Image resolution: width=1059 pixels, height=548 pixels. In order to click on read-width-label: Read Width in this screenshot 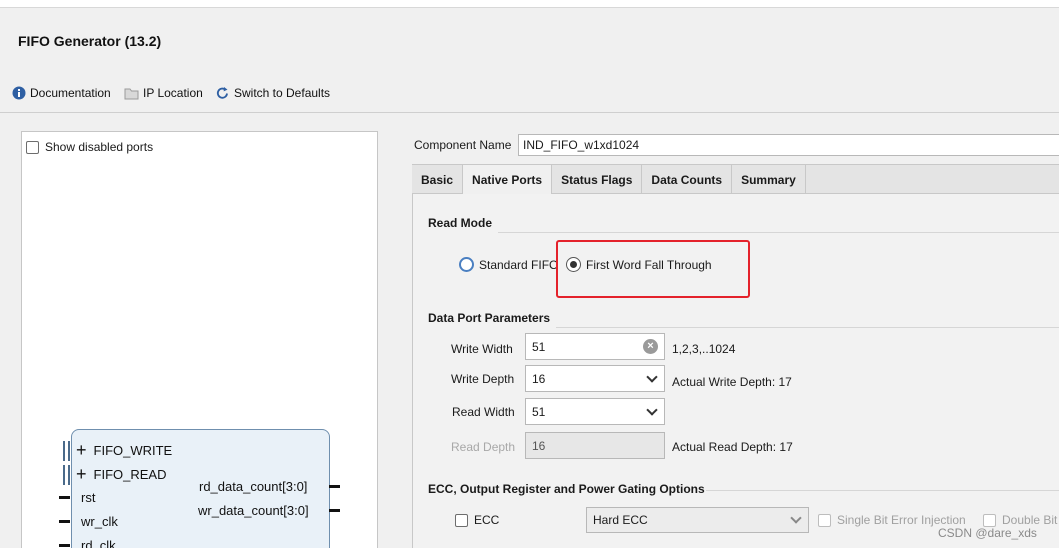, I will do `click(483, 412)`.